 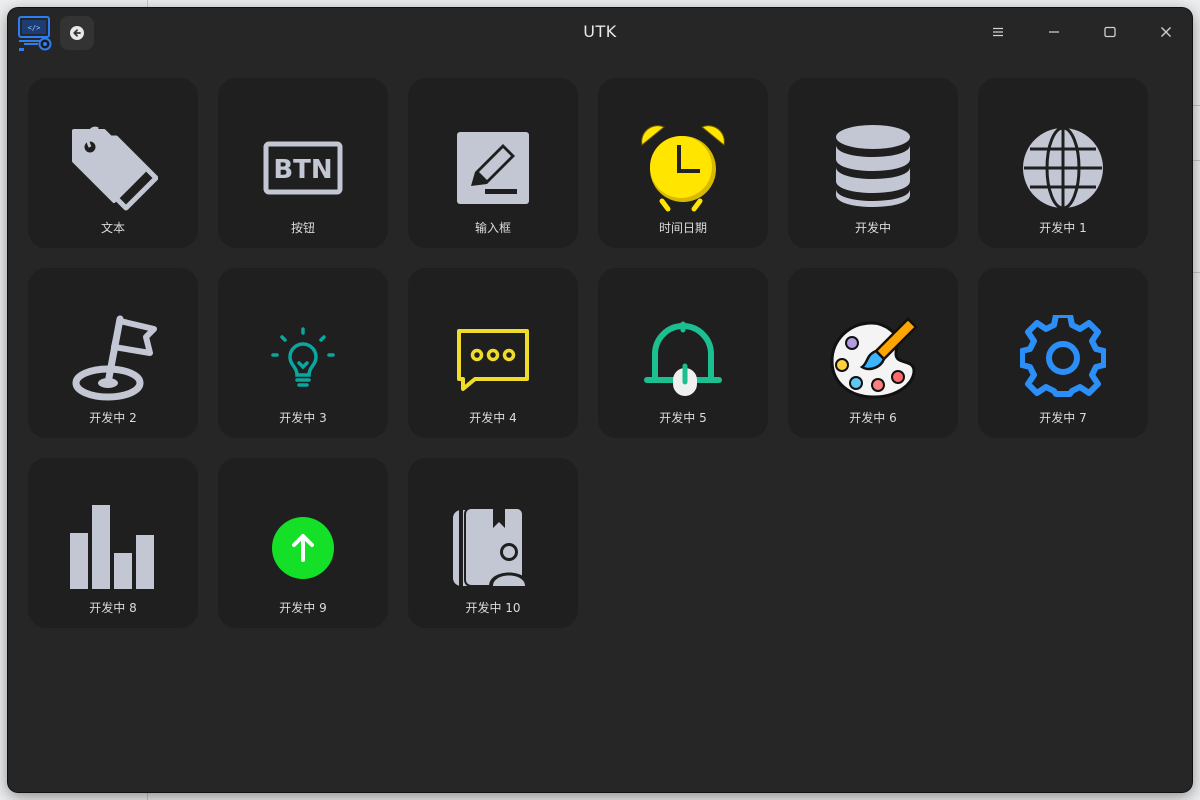 I want to click on close-icon, so click(x=1166, y=32).